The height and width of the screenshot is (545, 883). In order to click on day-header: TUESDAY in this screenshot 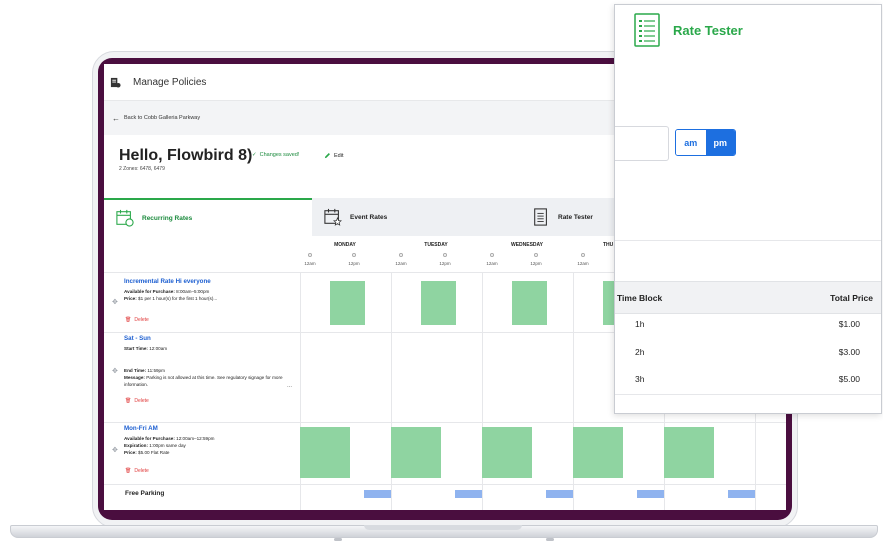, I will do `click(436, 245)`.